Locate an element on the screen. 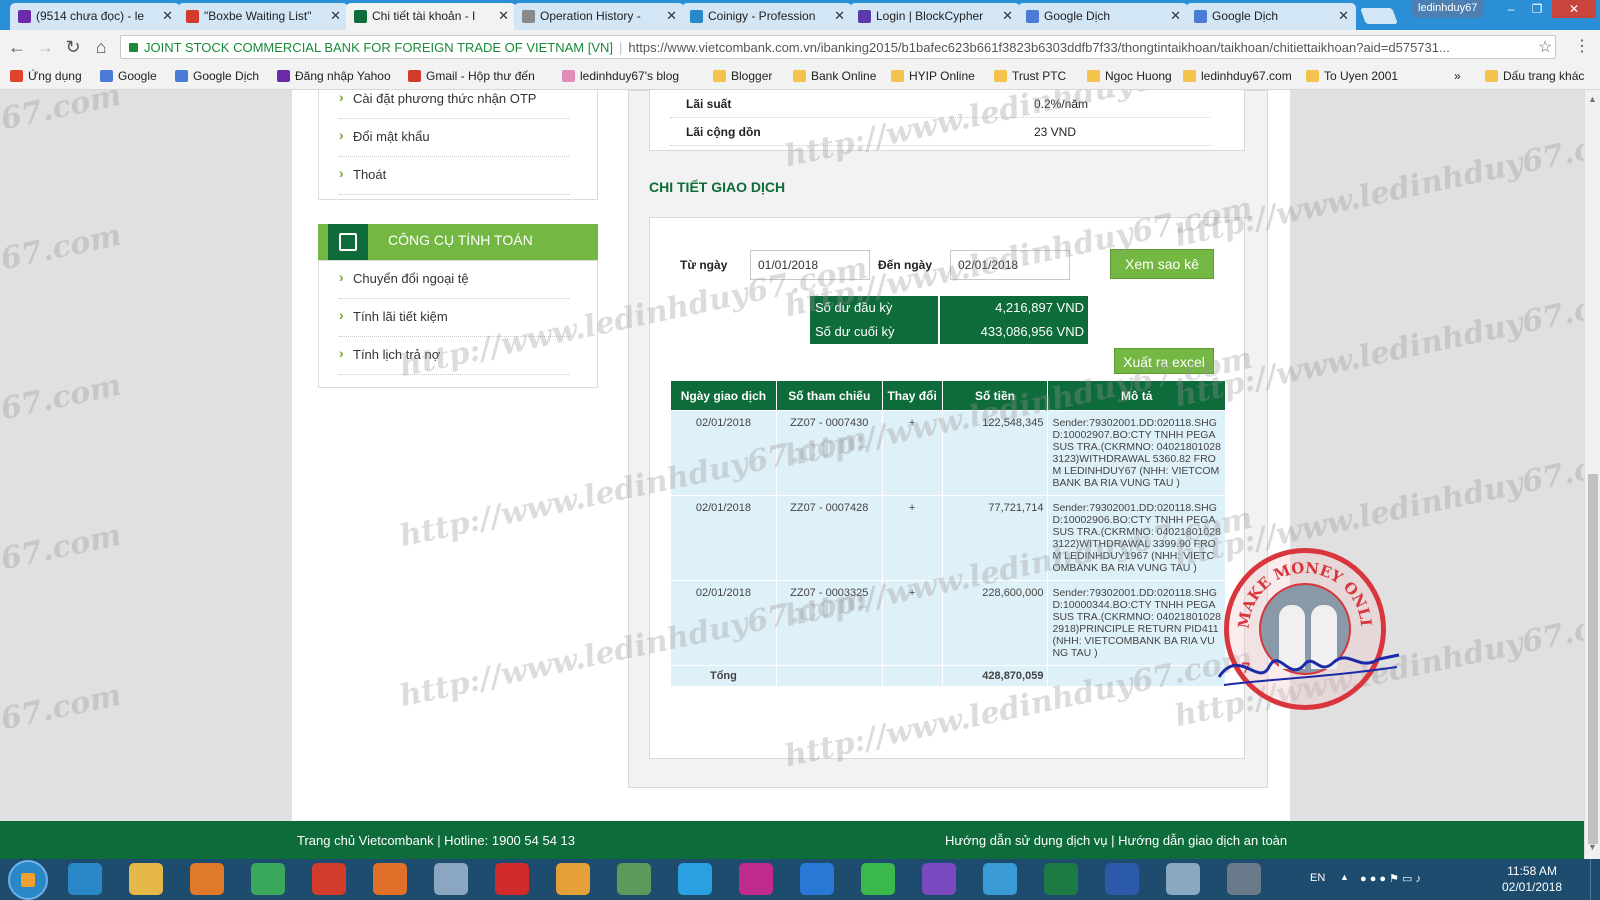  zalo-icon is located at coordinates (817, 879).